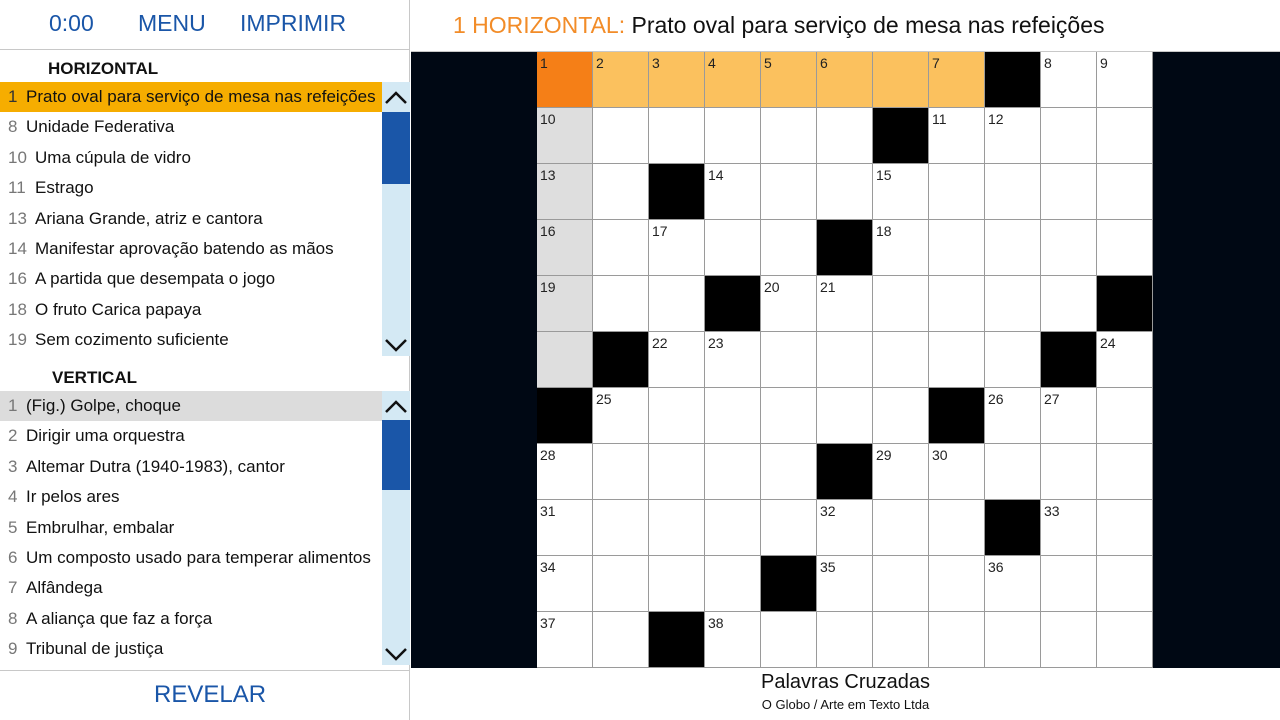 The width and height of the screenshot is (1280, 720). What do you see at coordinates (396, 528) in the screenshot?
I see `vertical-scrollbar` at bounding box center [396, 528].